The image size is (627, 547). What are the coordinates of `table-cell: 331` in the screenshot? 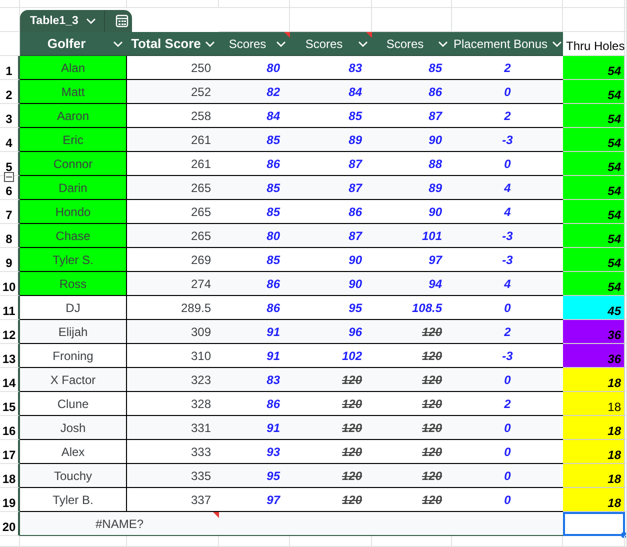 It's located at (173, 428).